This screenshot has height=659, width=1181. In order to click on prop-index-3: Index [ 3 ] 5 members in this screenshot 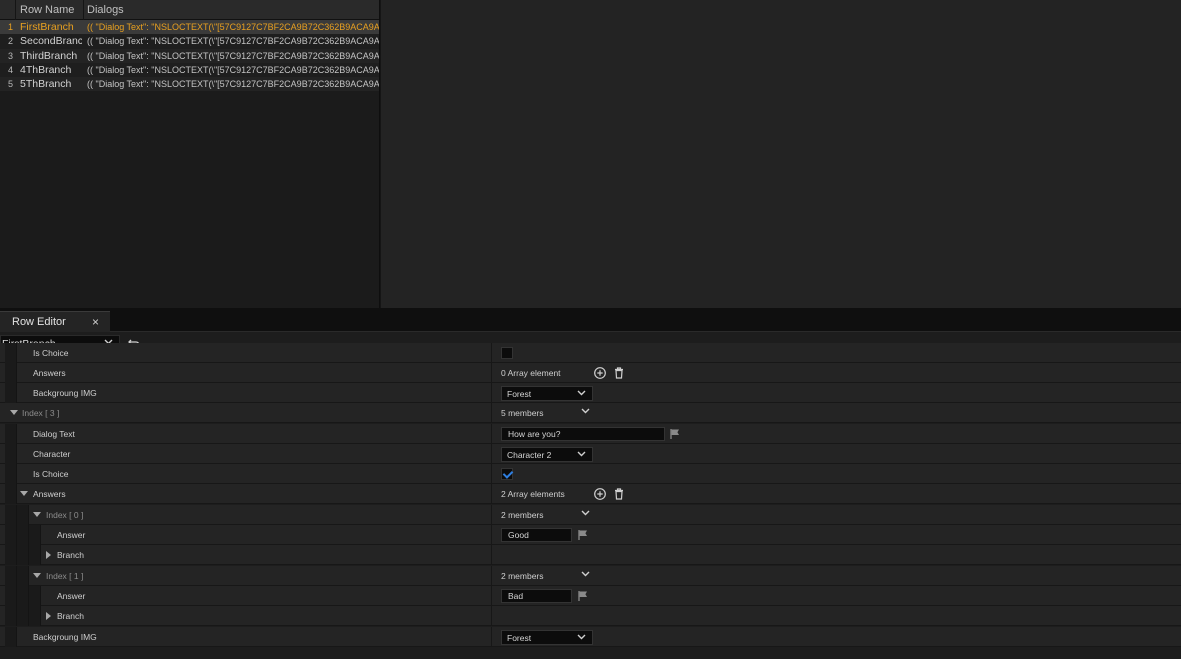, I will do `click(590, 413)`.